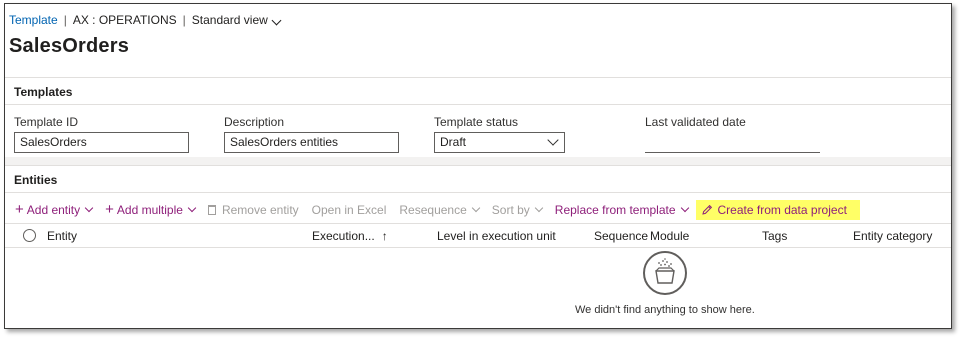 The height and width of the screenshot is (343, 964). What do you see at coordinates (33, 20) in the screenshot?
I see `breadcrumb-template-link: Template` at bounding box center [33, 20].